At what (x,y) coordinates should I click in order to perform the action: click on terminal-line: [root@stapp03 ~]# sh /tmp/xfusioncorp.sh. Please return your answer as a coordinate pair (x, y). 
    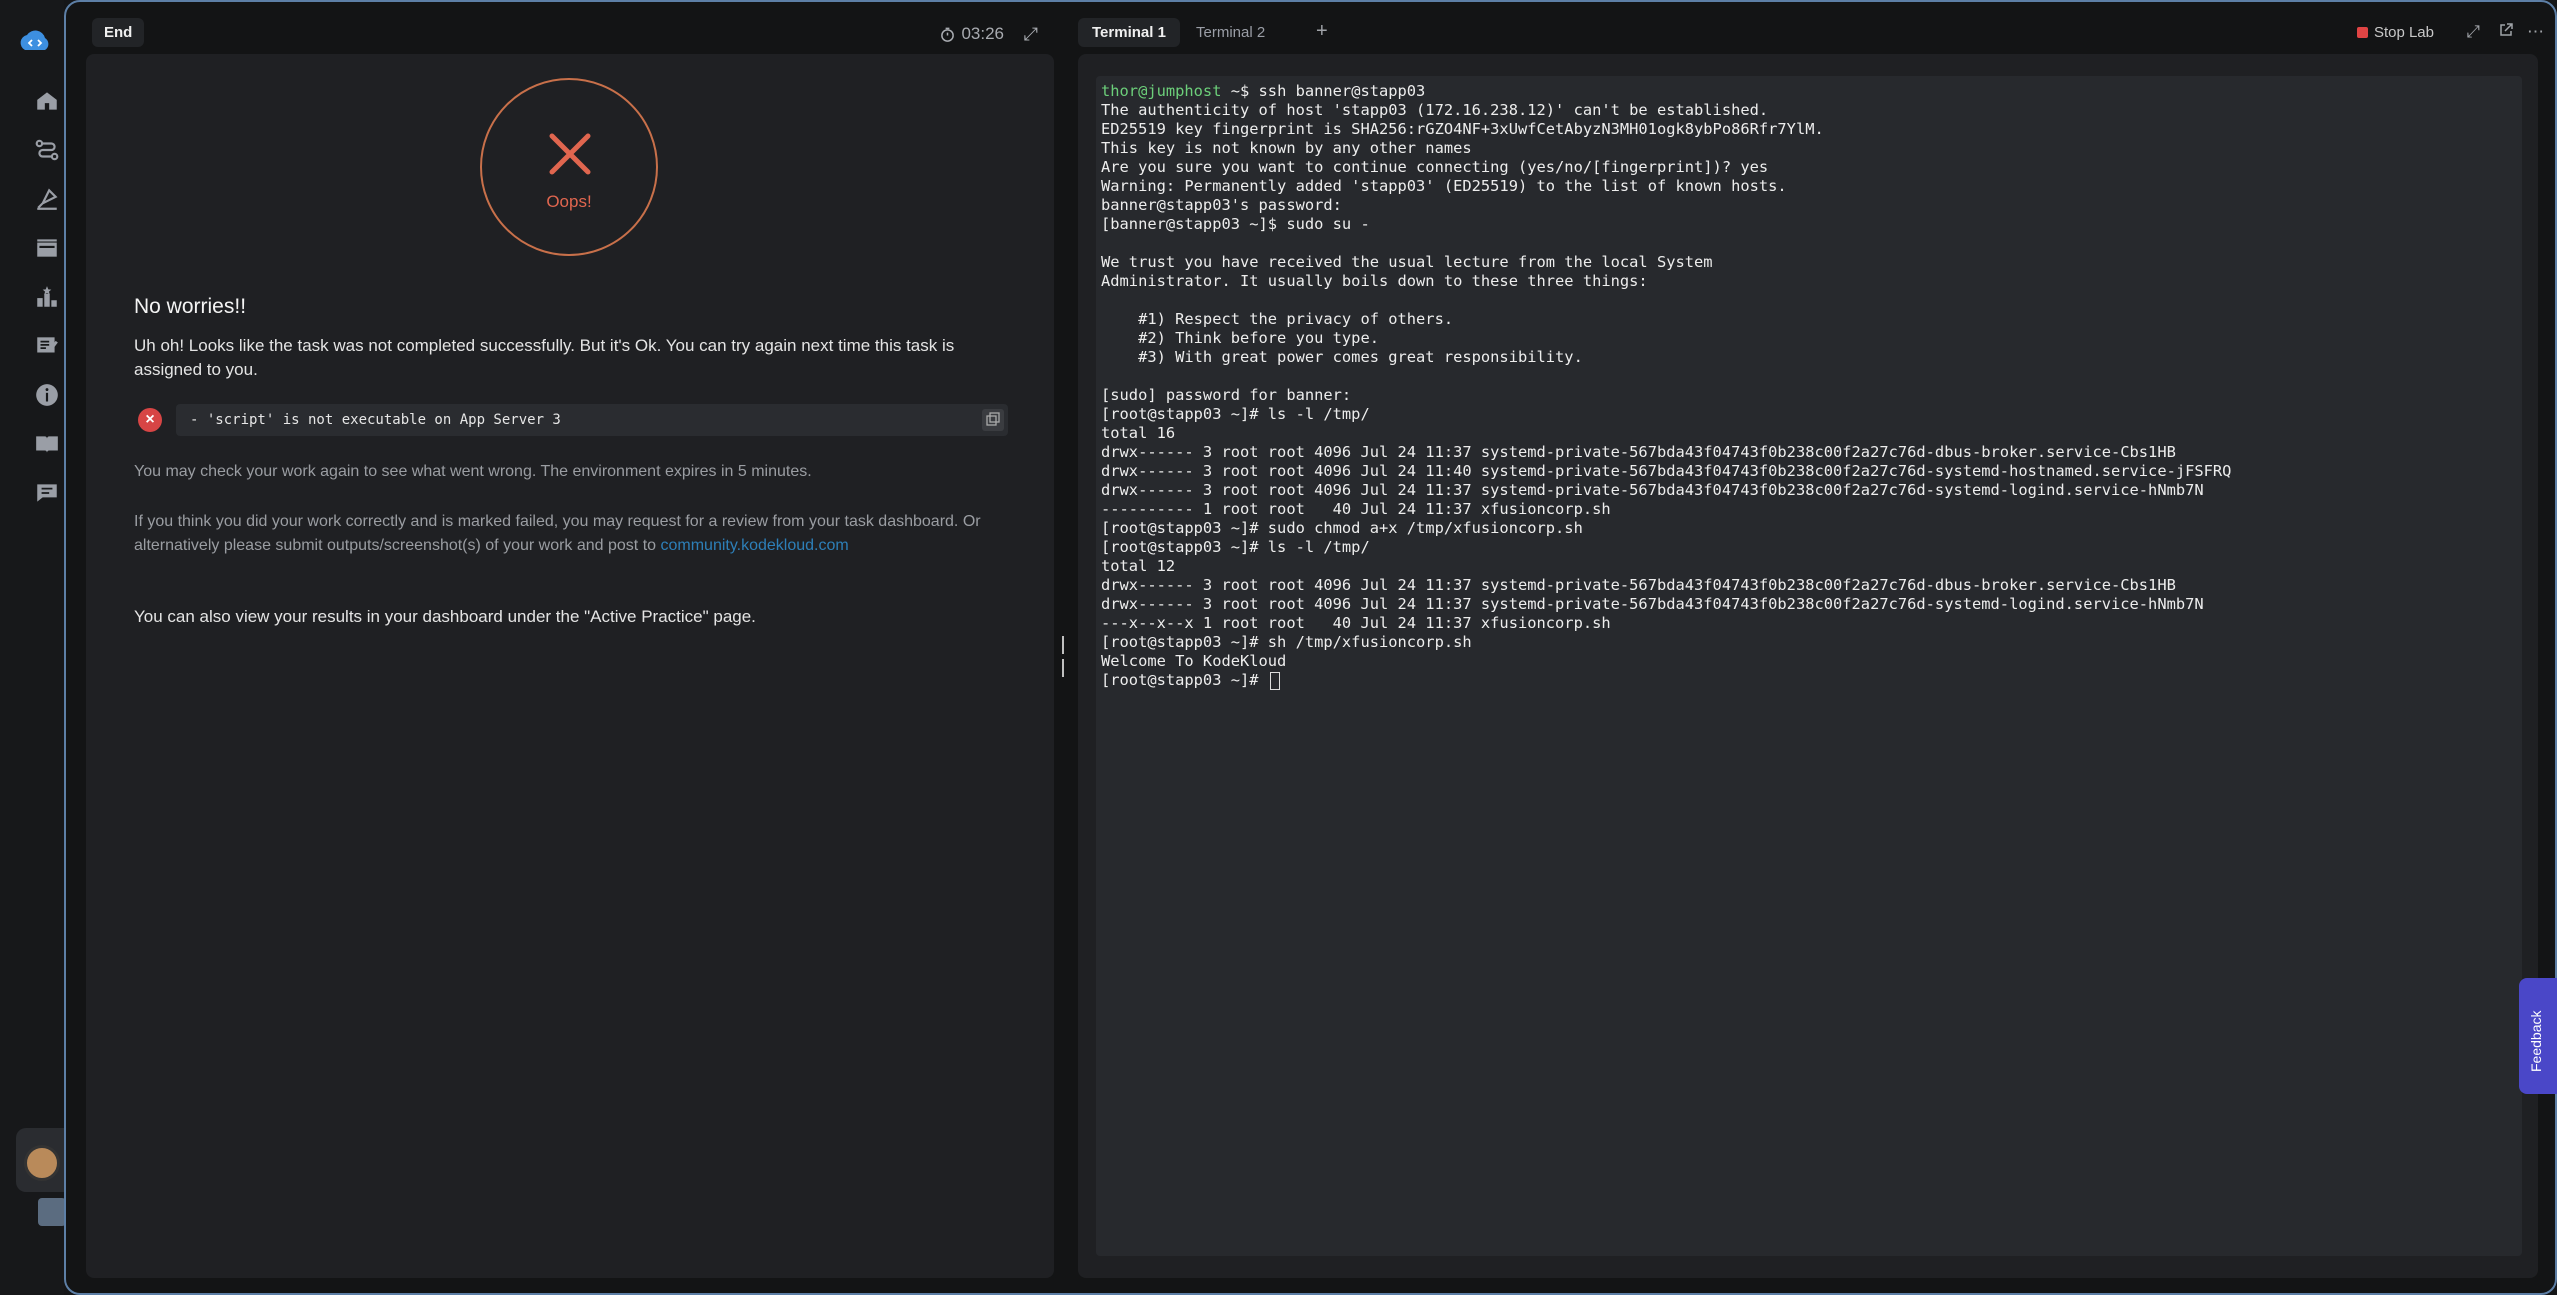
    Looking at the image, I should click on (1286, 642).